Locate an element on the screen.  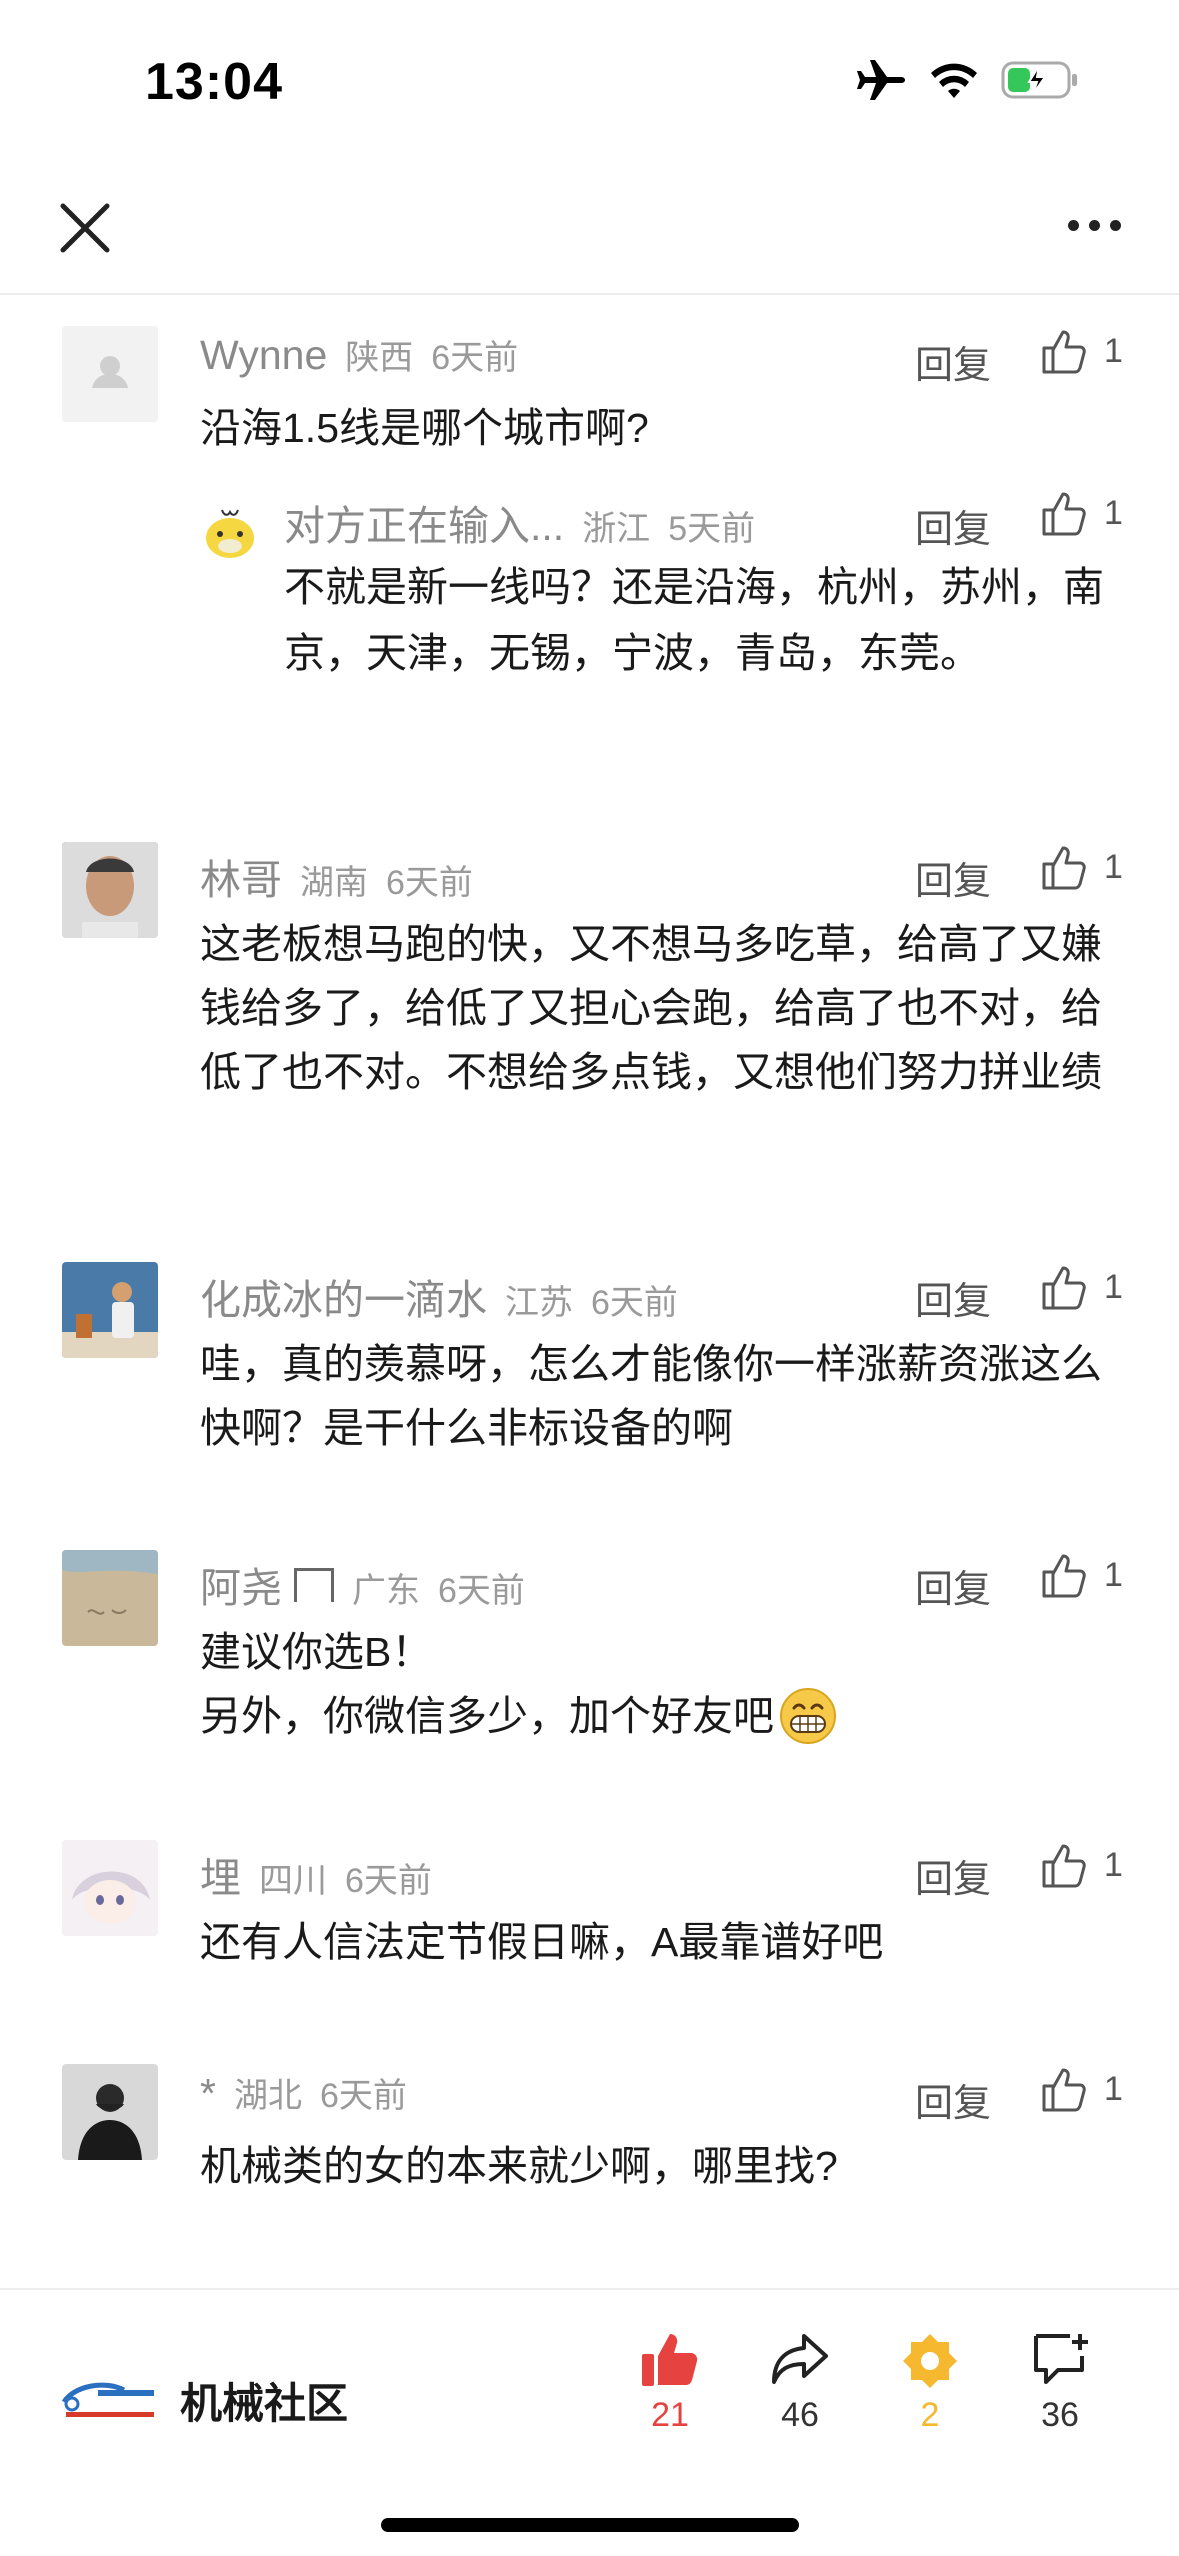
favorite-badge-icon is located at coordinates (930, 2361).